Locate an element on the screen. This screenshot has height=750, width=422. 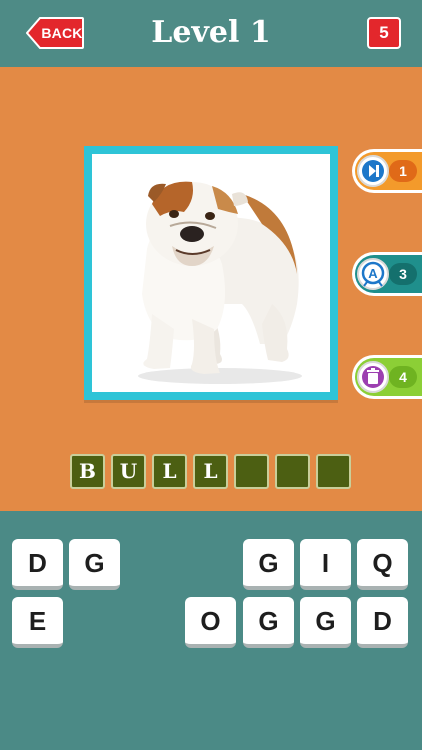
reveal-hint-count: 3 is located at coordinates (403, 274).